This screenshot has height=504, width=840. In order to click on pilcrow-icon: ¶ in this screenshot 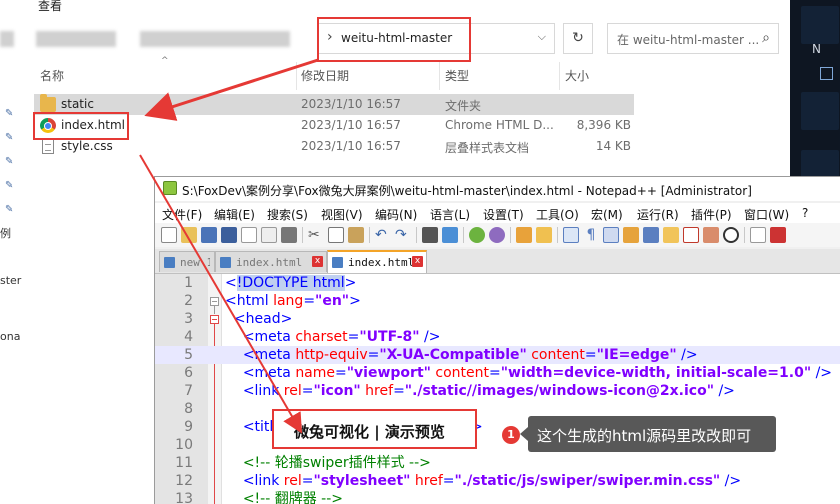, I will do `click(591, 235)`.